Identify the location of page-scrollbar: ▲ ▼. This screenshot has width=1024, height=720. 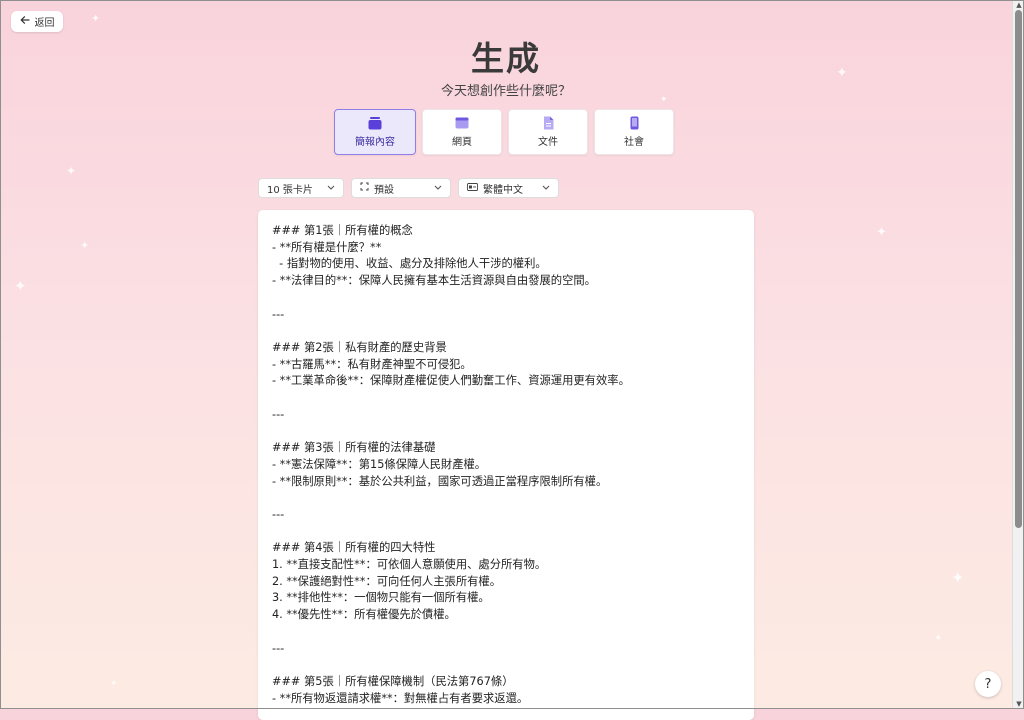
(1018, 354).